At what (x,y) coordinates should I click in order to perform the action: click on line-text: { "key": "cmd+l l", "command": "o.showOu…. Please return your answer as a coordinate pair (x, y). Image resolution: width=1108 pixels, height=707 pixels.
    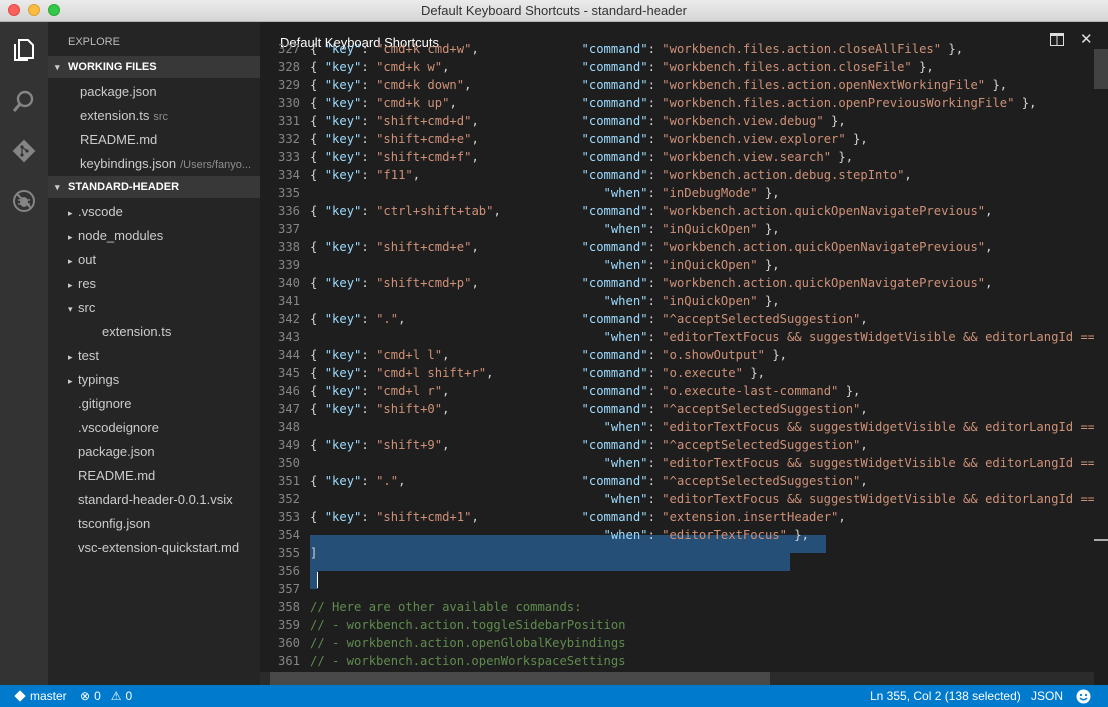
    Looking at the image, I should click on (548, 355).